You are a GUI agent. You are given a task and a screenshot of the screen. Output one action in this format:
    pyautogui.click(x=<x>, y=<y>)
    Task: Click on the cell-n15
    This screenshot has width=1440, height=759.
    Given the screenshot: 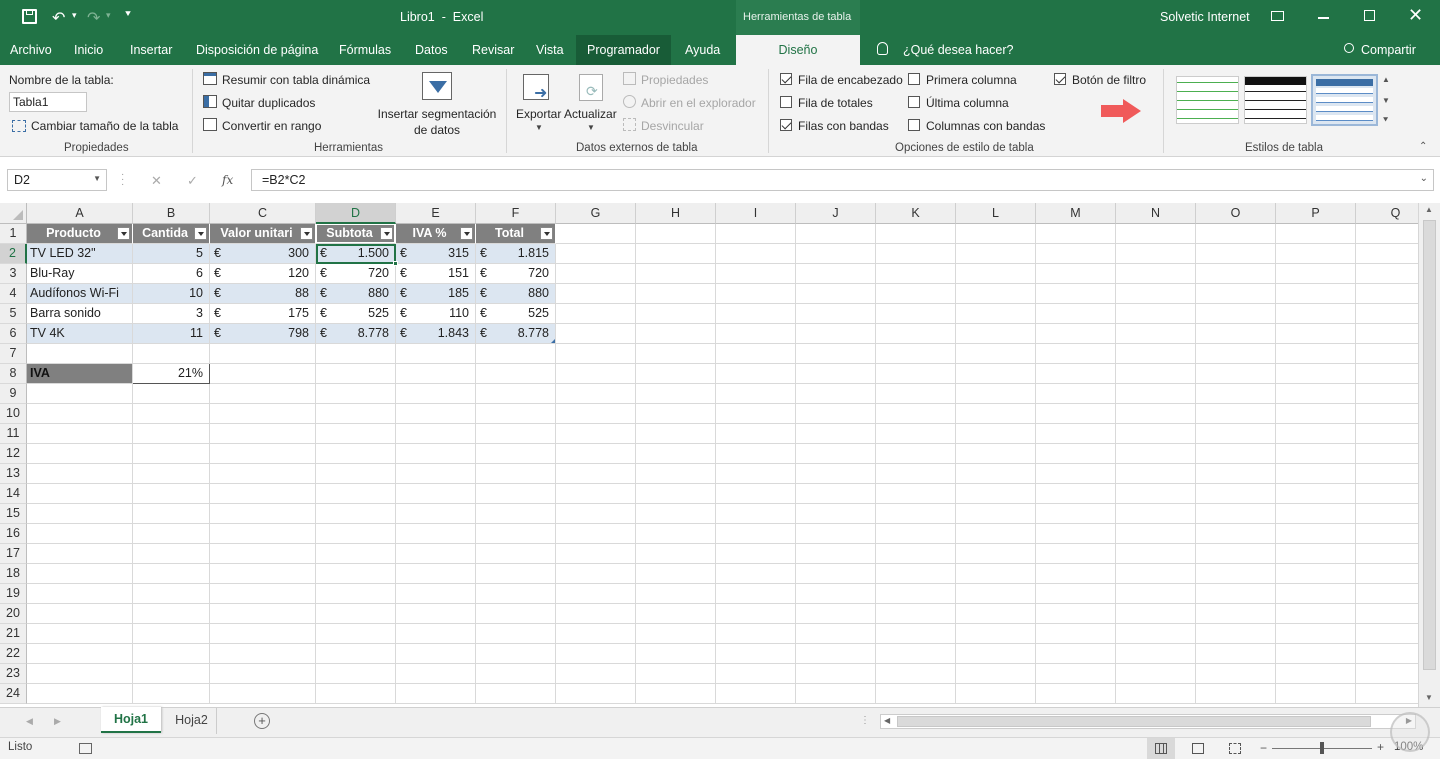 What is the action you would take?
    pyautogui.click(x=1156, y=514)
    